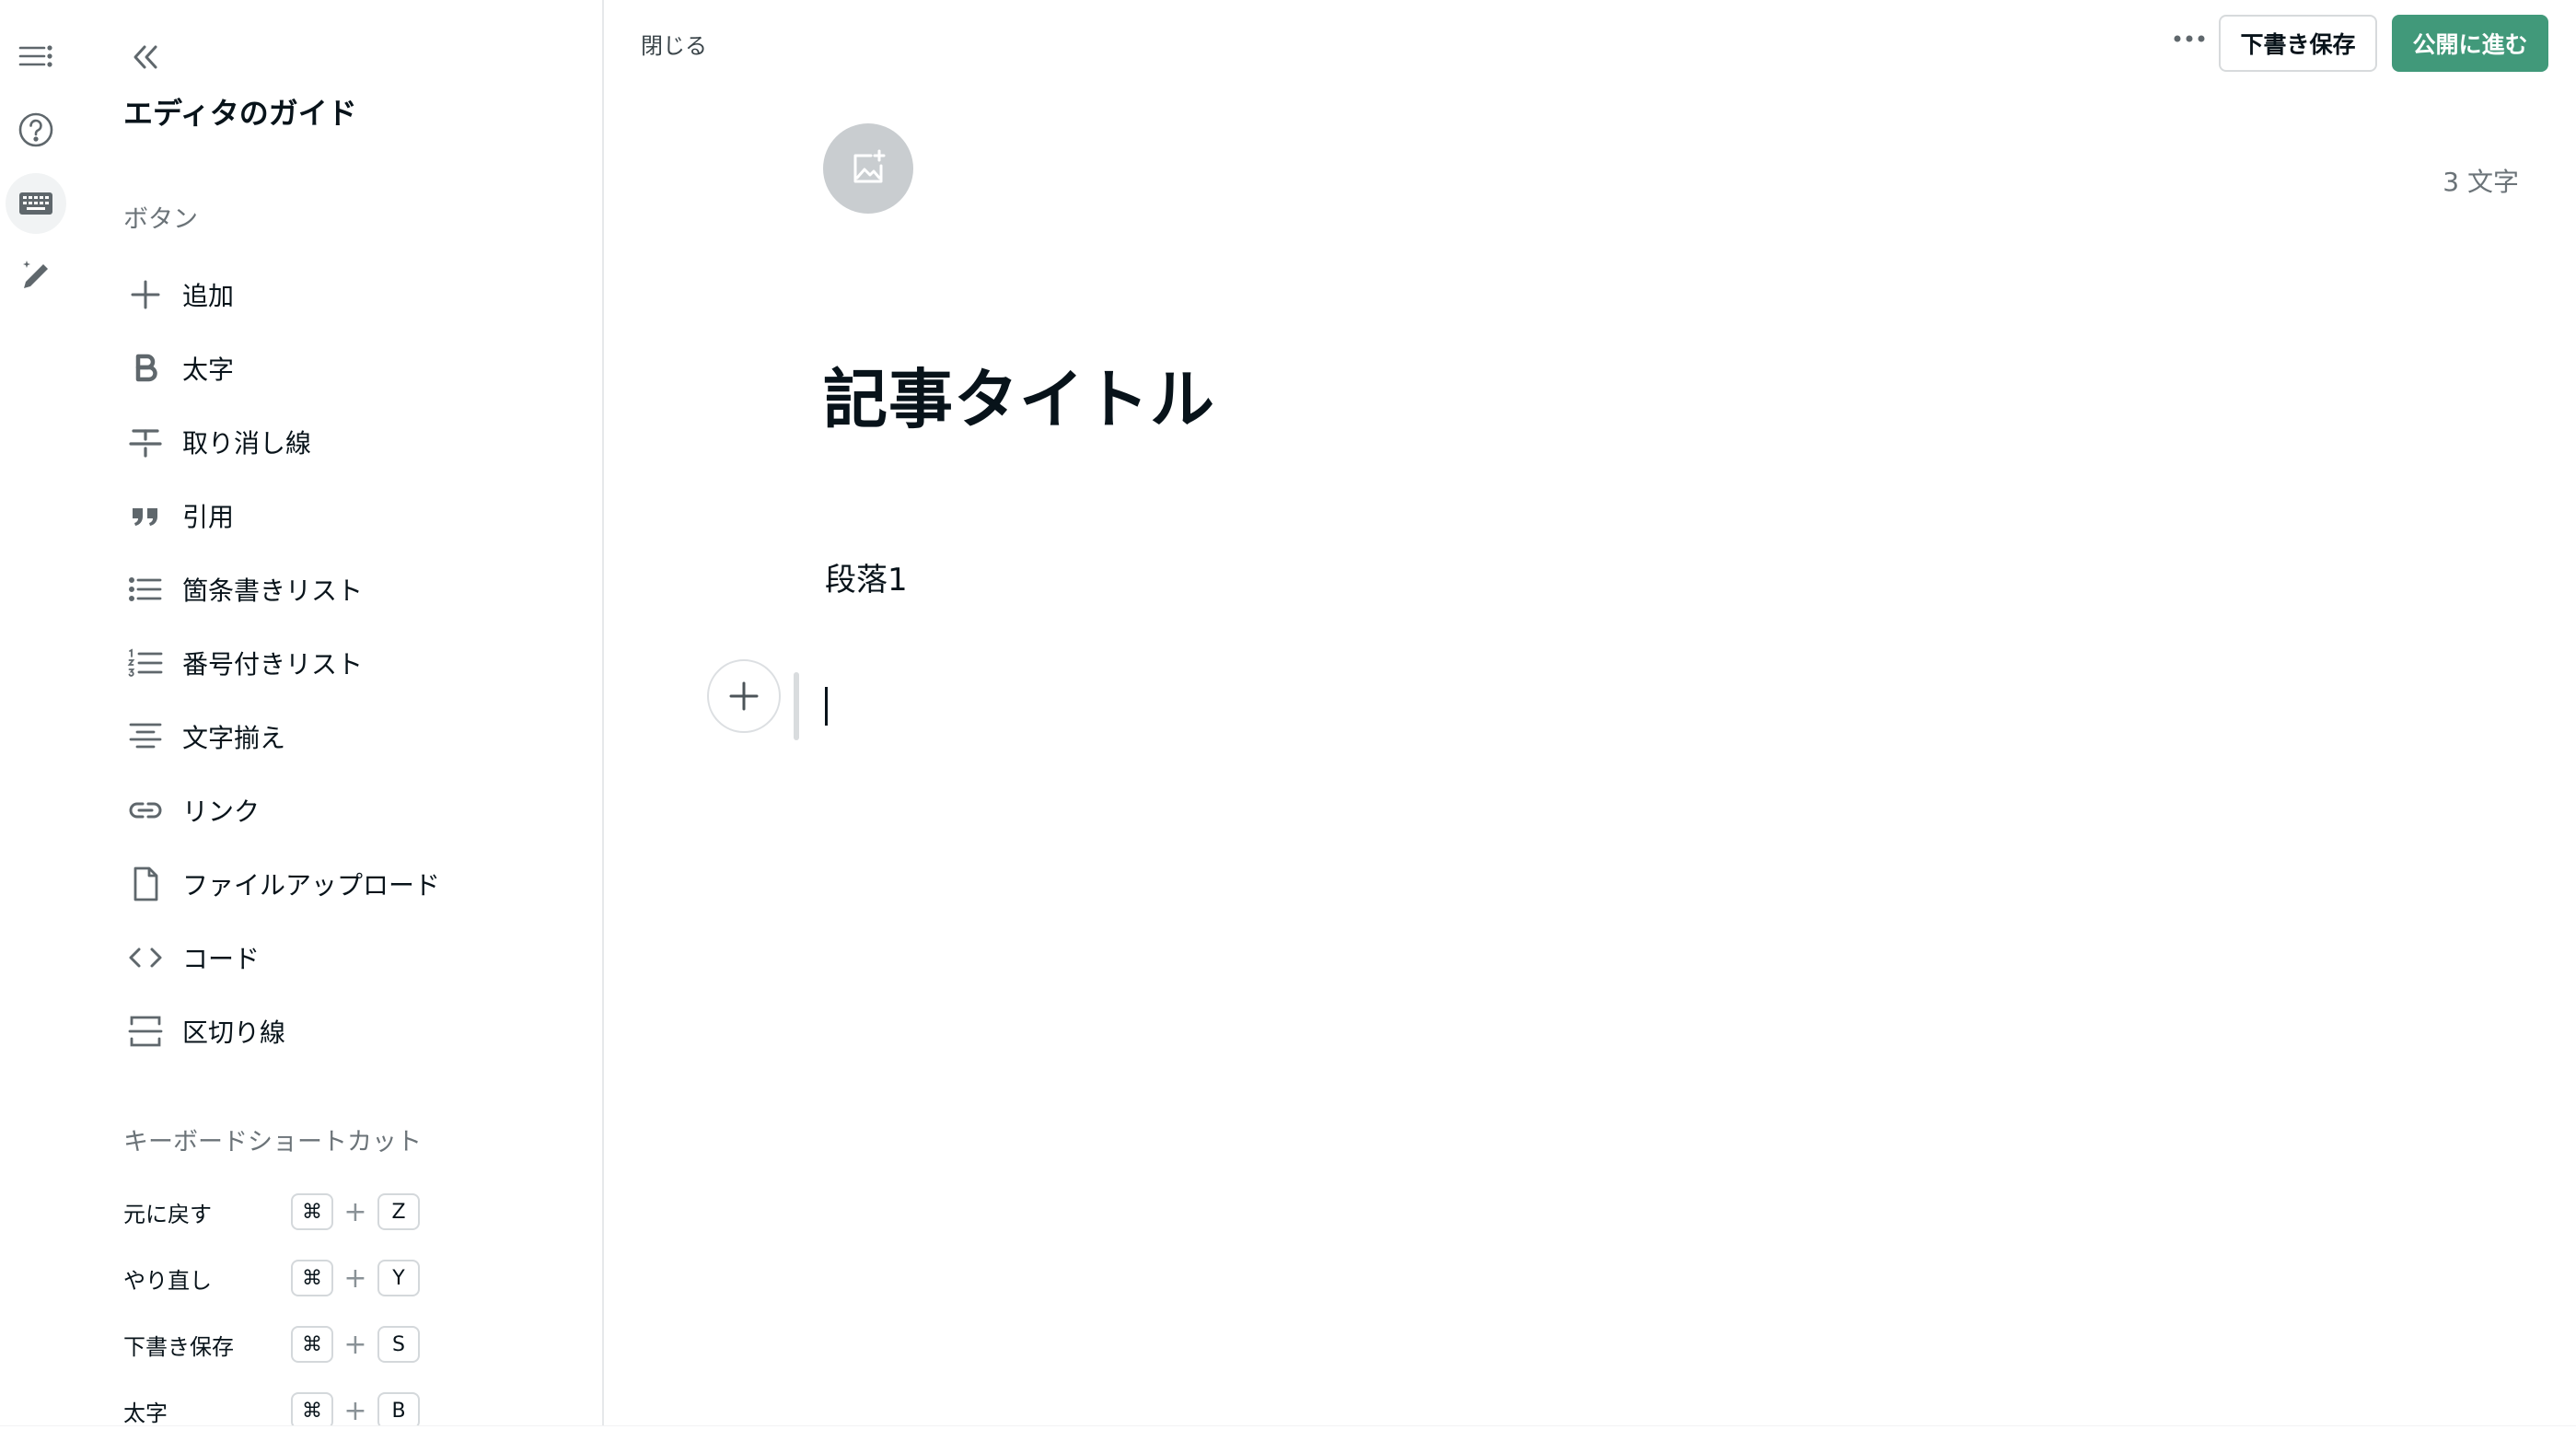 The height and width of the screenshot is (1453, 2576). I want to click on guide-item-label: 番号付きリスト, so click(273, 664).